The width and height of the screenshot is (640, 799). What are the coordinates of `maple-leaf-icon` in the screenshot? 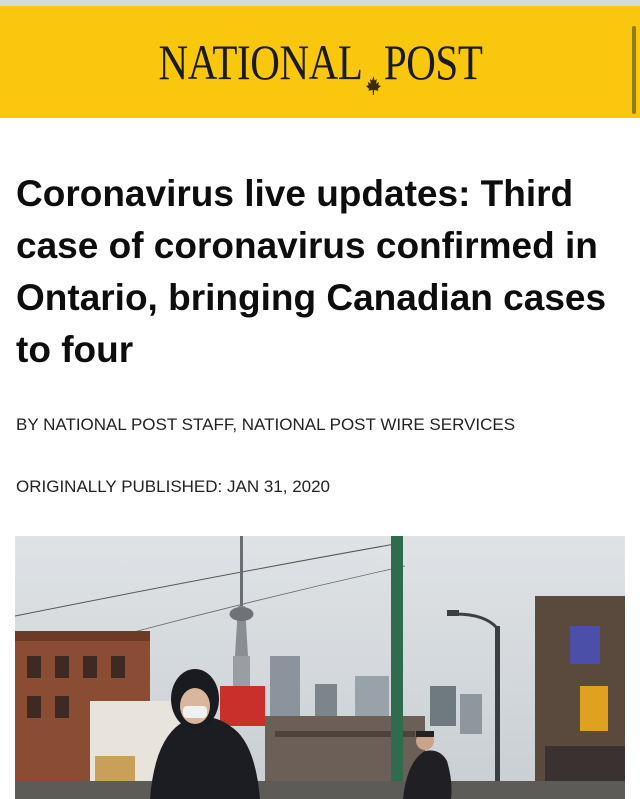 It's located at (373, 73).